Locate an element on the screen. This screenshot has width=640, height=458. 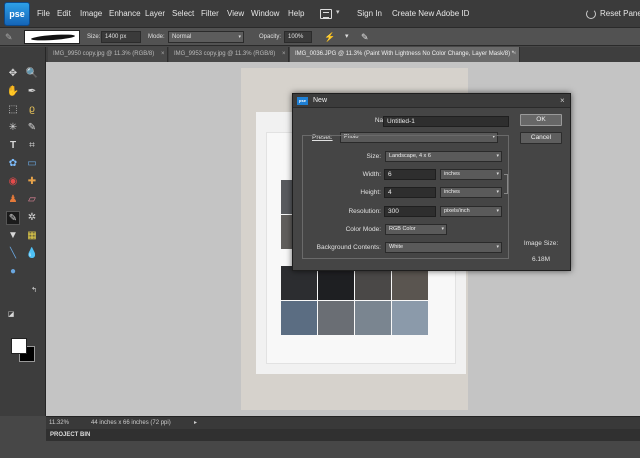
app-icon: pse is located at coordinates (302, 101).